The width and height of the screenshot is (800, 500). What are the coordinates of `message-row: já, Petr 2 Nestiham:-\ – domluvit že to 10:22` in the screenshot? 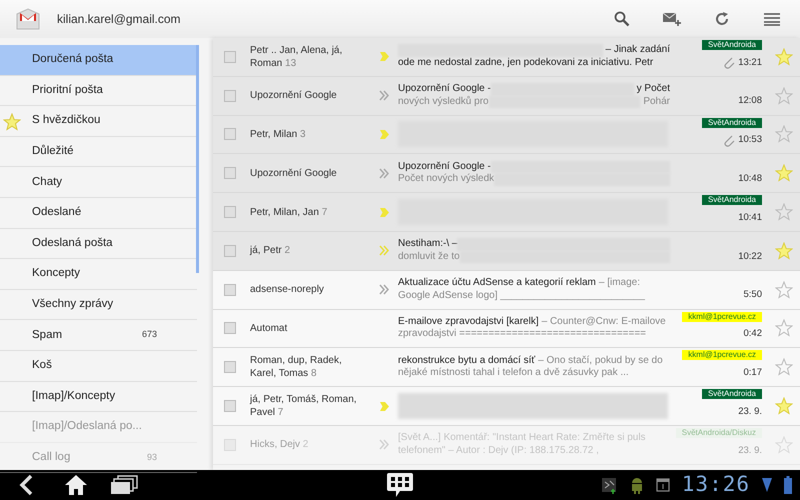 It's located at (506, 251).